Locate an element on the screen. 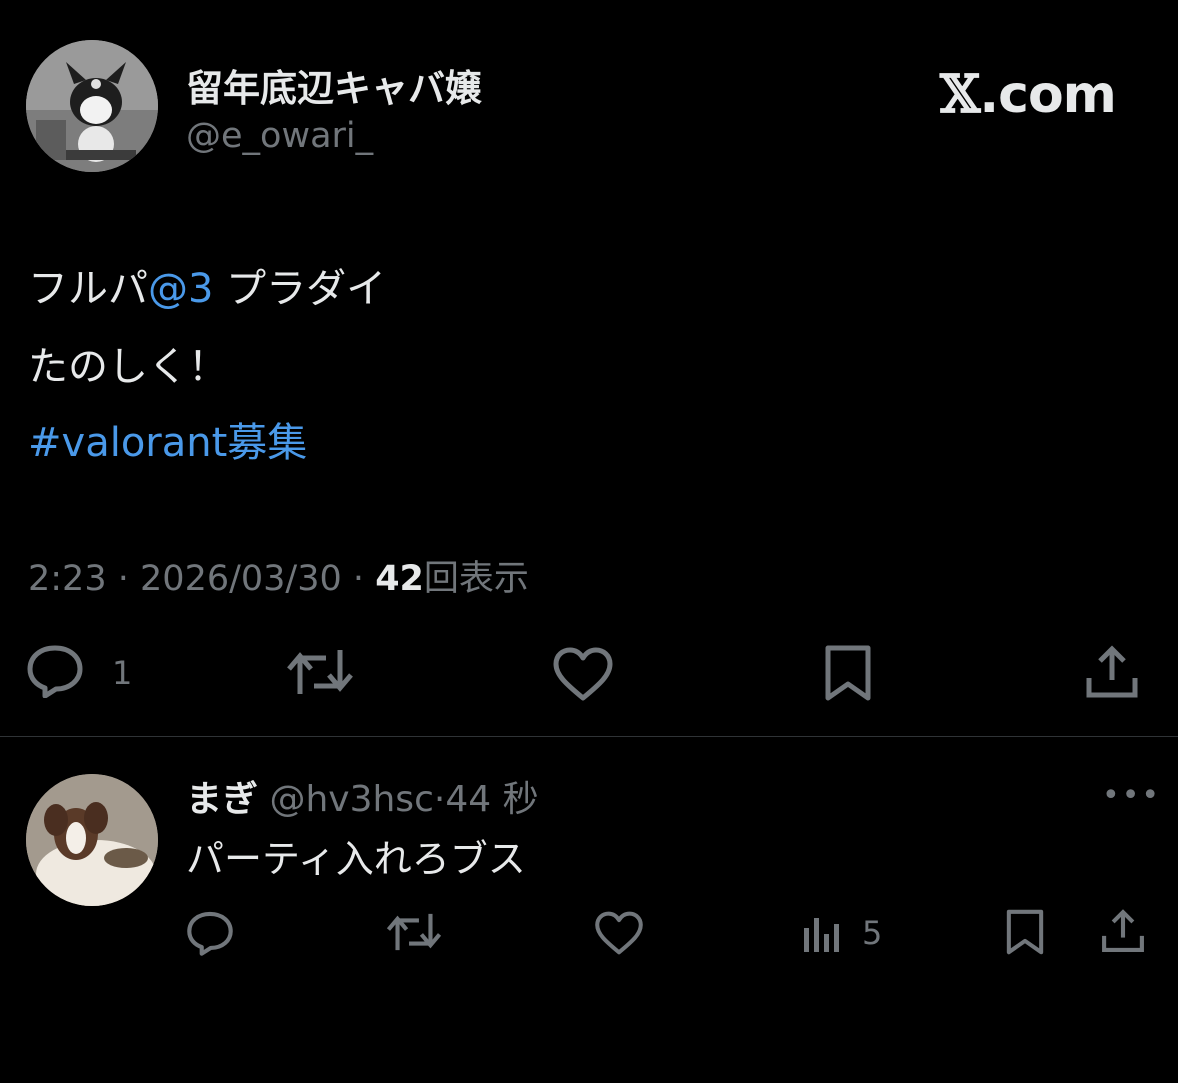 This screenshot has height=1083, width=1178. x-logo: 𝕏.com is located at coordinates (1028, 94).